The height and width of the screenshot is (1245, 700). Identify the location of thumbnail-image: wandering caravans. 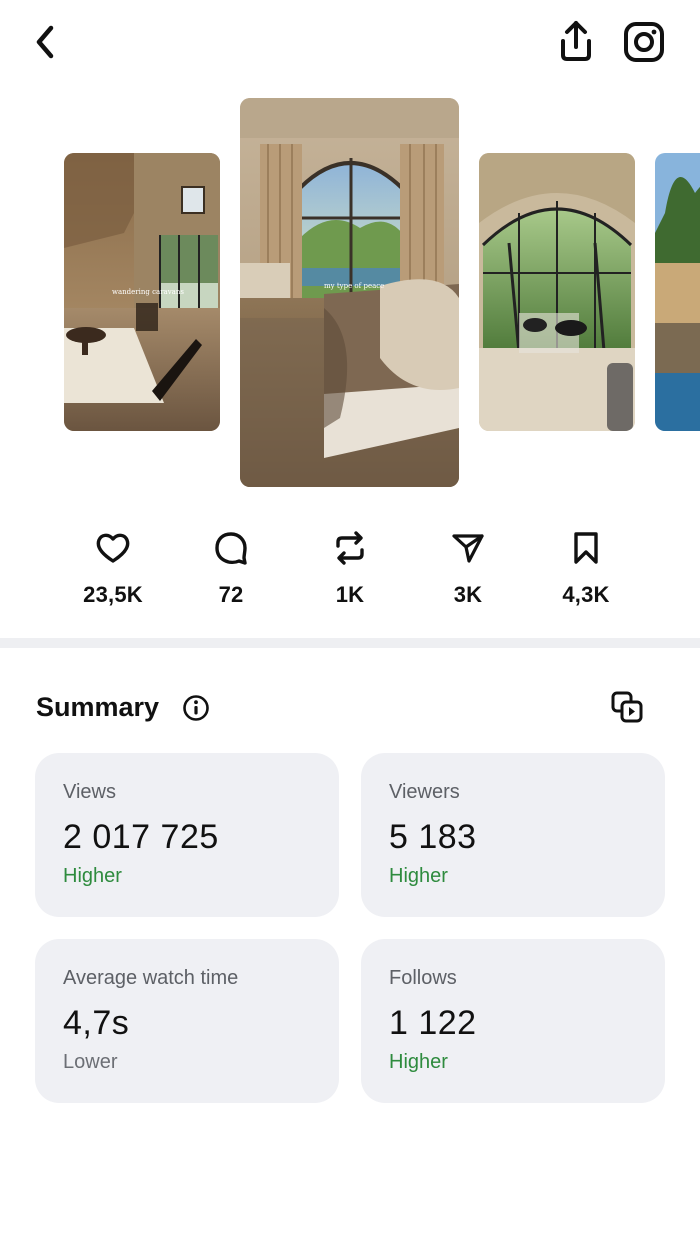
(142, 292).